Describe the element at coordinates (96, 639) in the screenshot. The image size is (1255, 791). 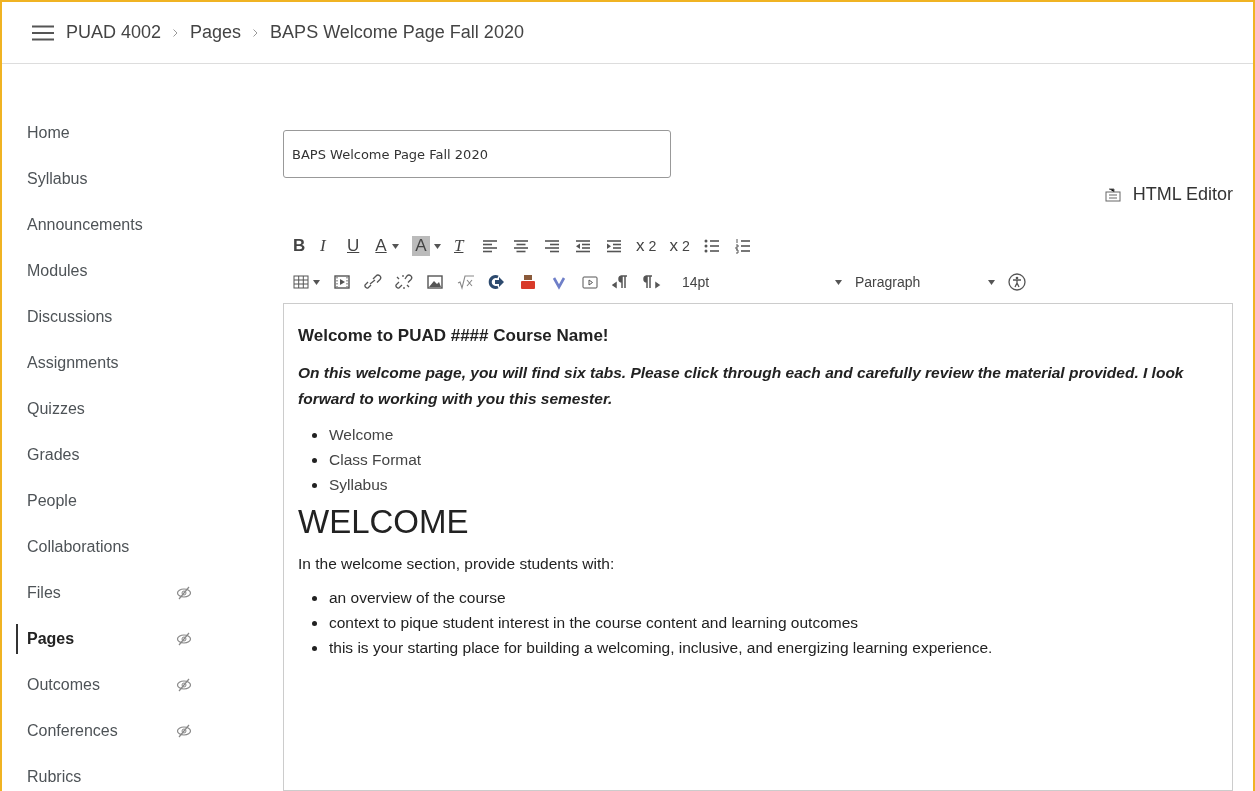
I see `sidebar-item: Pages` at that location.